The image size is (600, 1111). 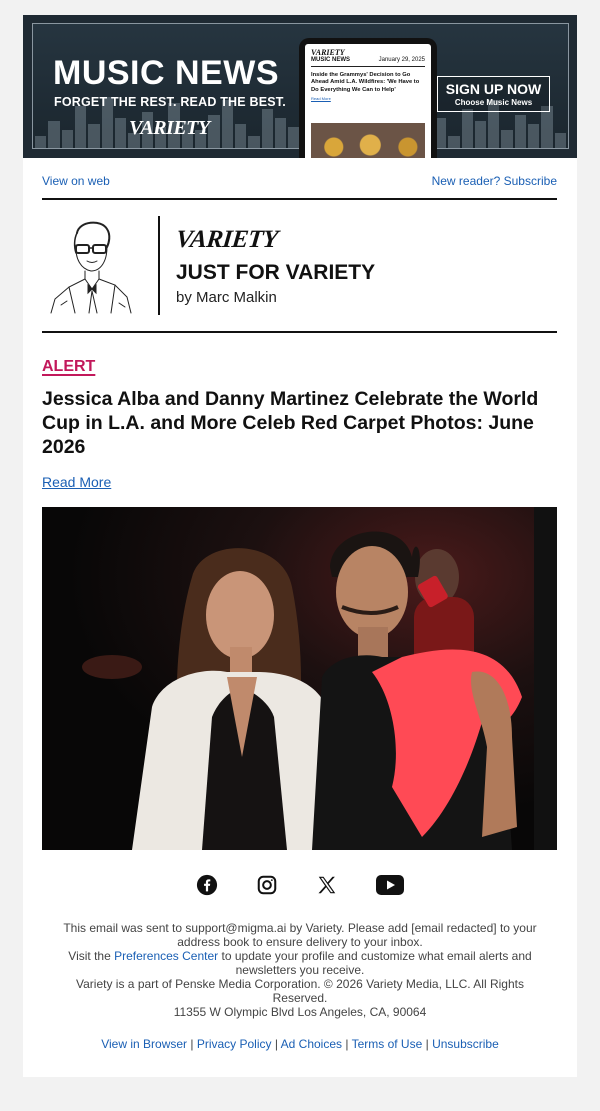 What do you see at coordinates (169, 128) in the screenshot?
I see `banner-variety-logo: VARIETY` at bounding box center [169, 128].